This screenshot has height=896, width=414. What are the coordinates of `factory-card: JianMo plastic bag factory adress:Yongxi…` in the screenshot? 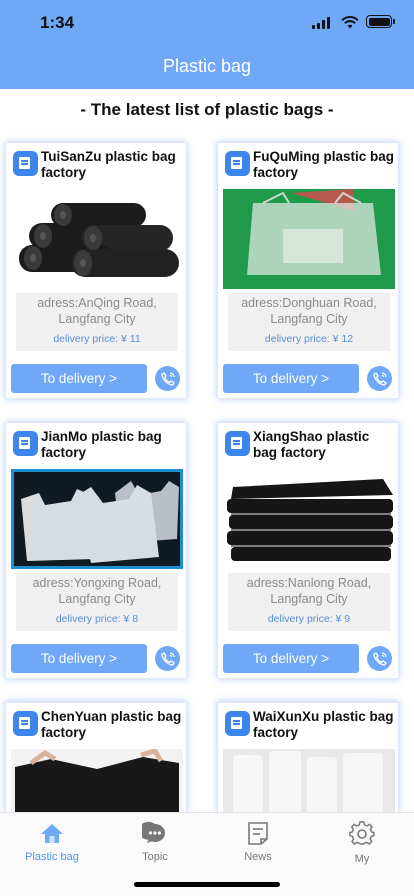 It's located at (96, 550).